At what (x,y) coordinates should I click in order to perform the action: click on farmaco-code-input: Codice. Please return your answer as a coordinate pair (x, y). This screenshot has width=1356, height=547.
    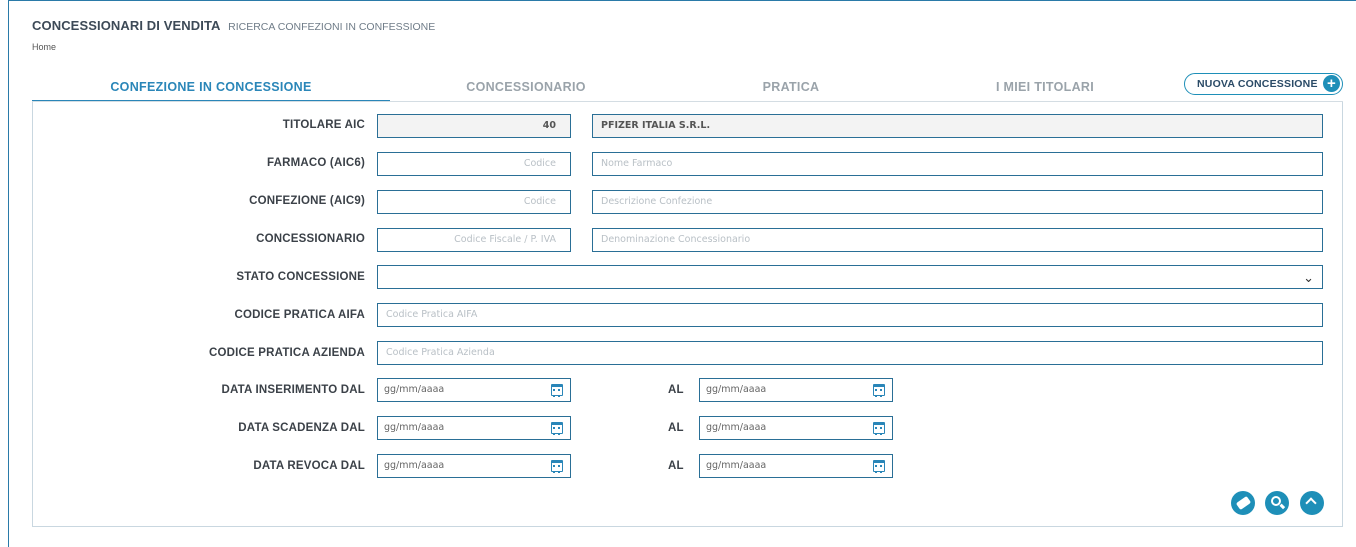
    Looking at the image, I should click on (474, 164).